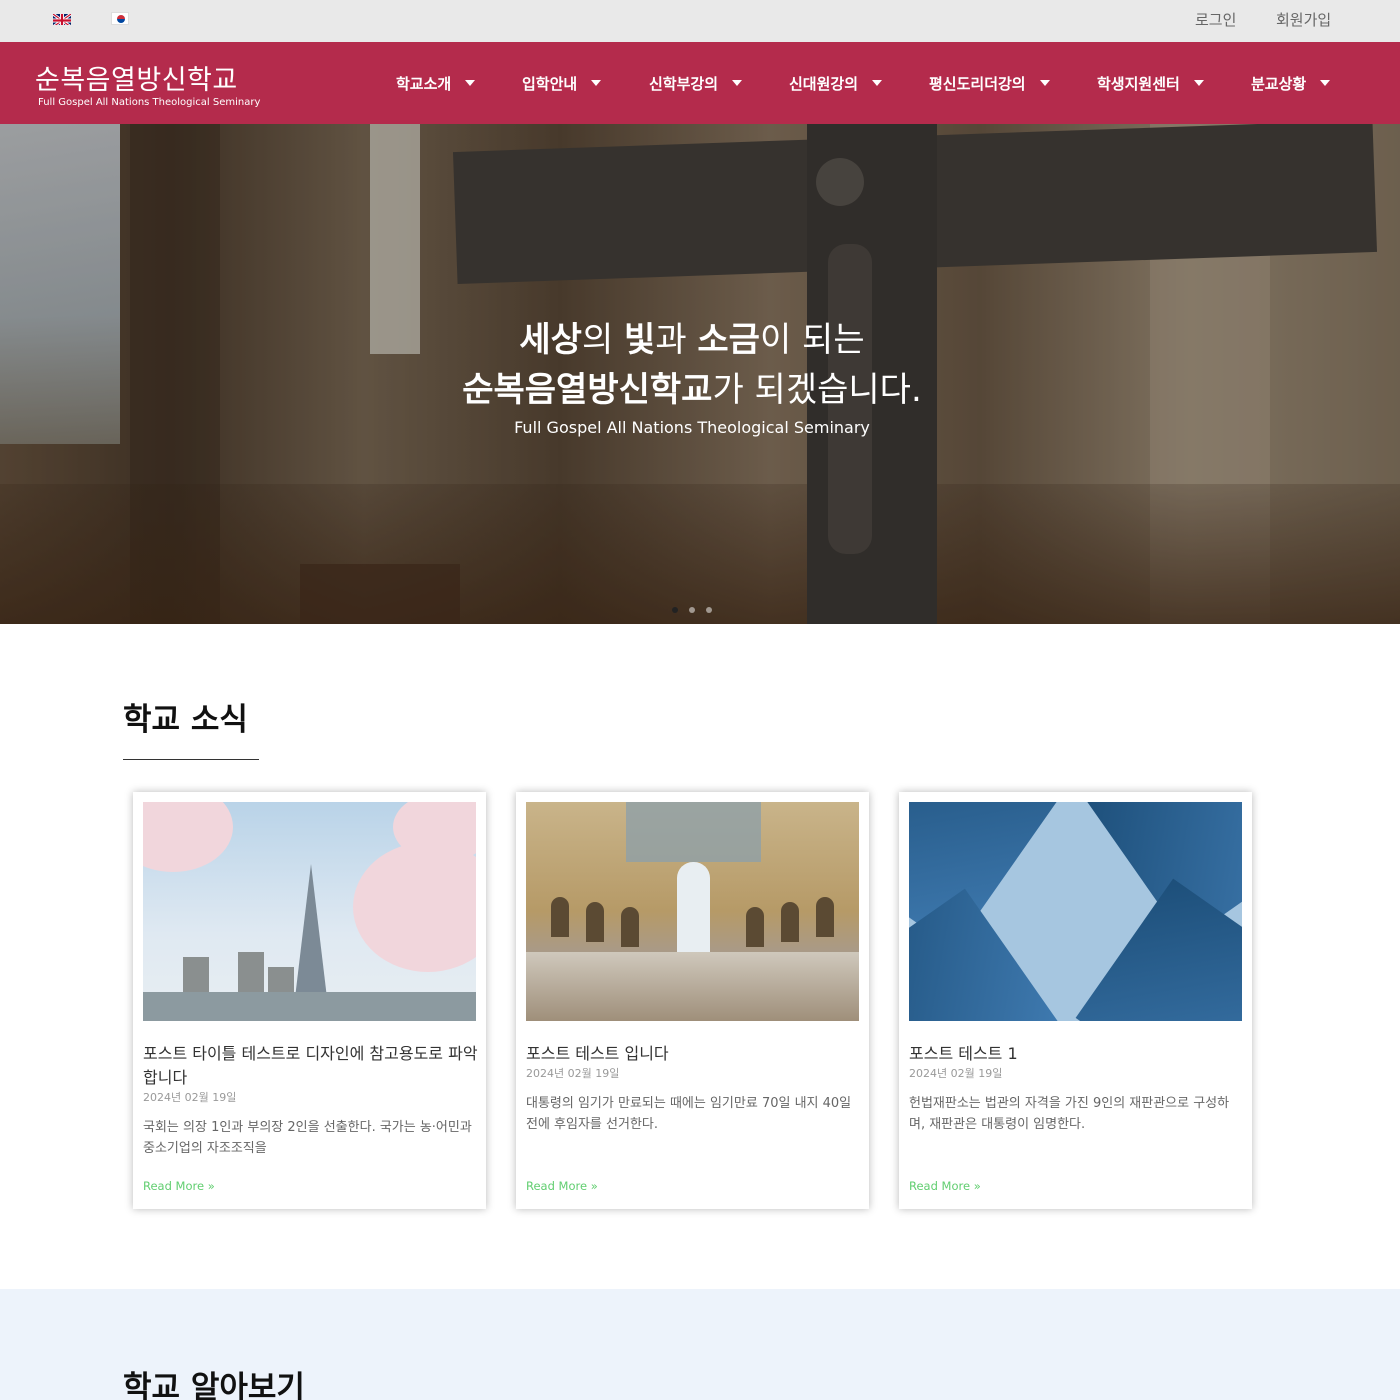 The width and height of the screenshot is (1400, 1400). I want to click on nav-label: 분교상황, so click(1279, 84).